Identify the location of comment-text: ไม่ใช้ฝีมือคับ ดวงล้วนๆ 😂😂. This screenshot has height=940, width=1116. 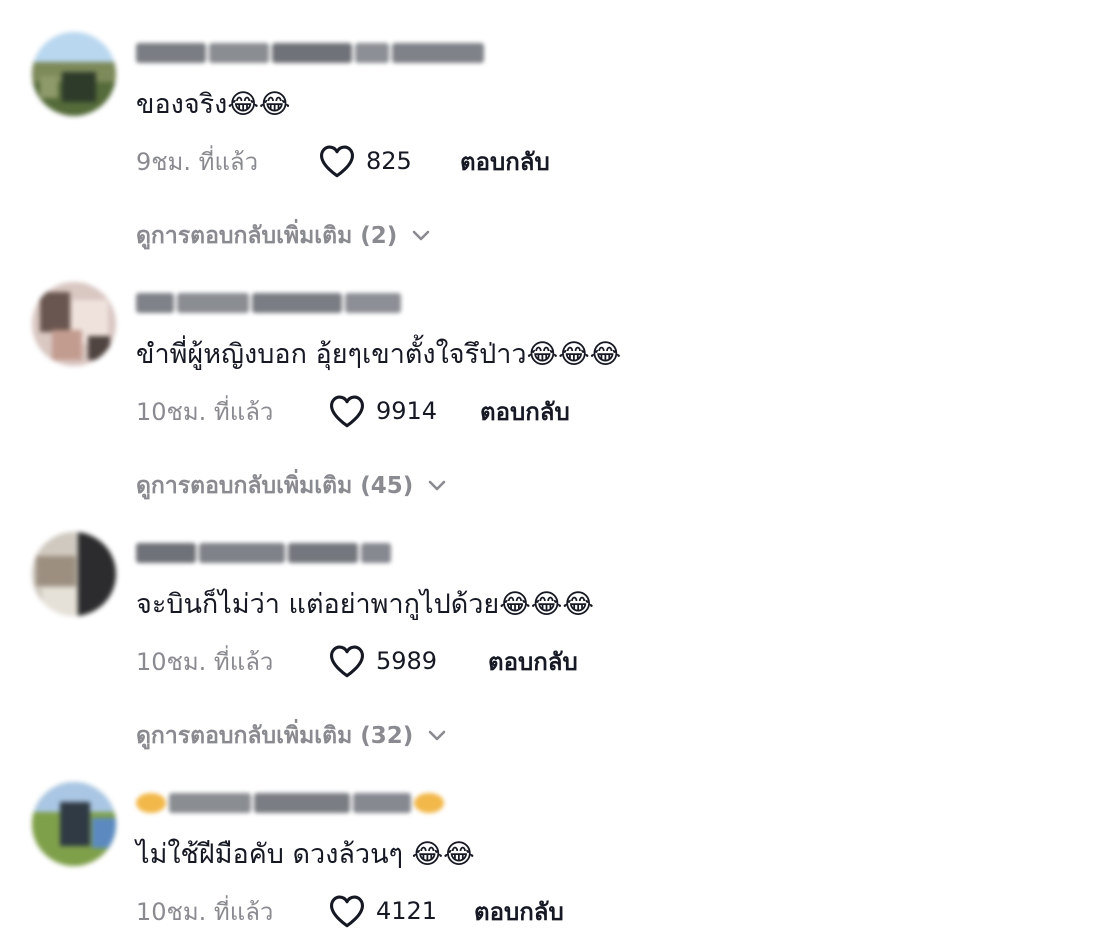
(305, 854).